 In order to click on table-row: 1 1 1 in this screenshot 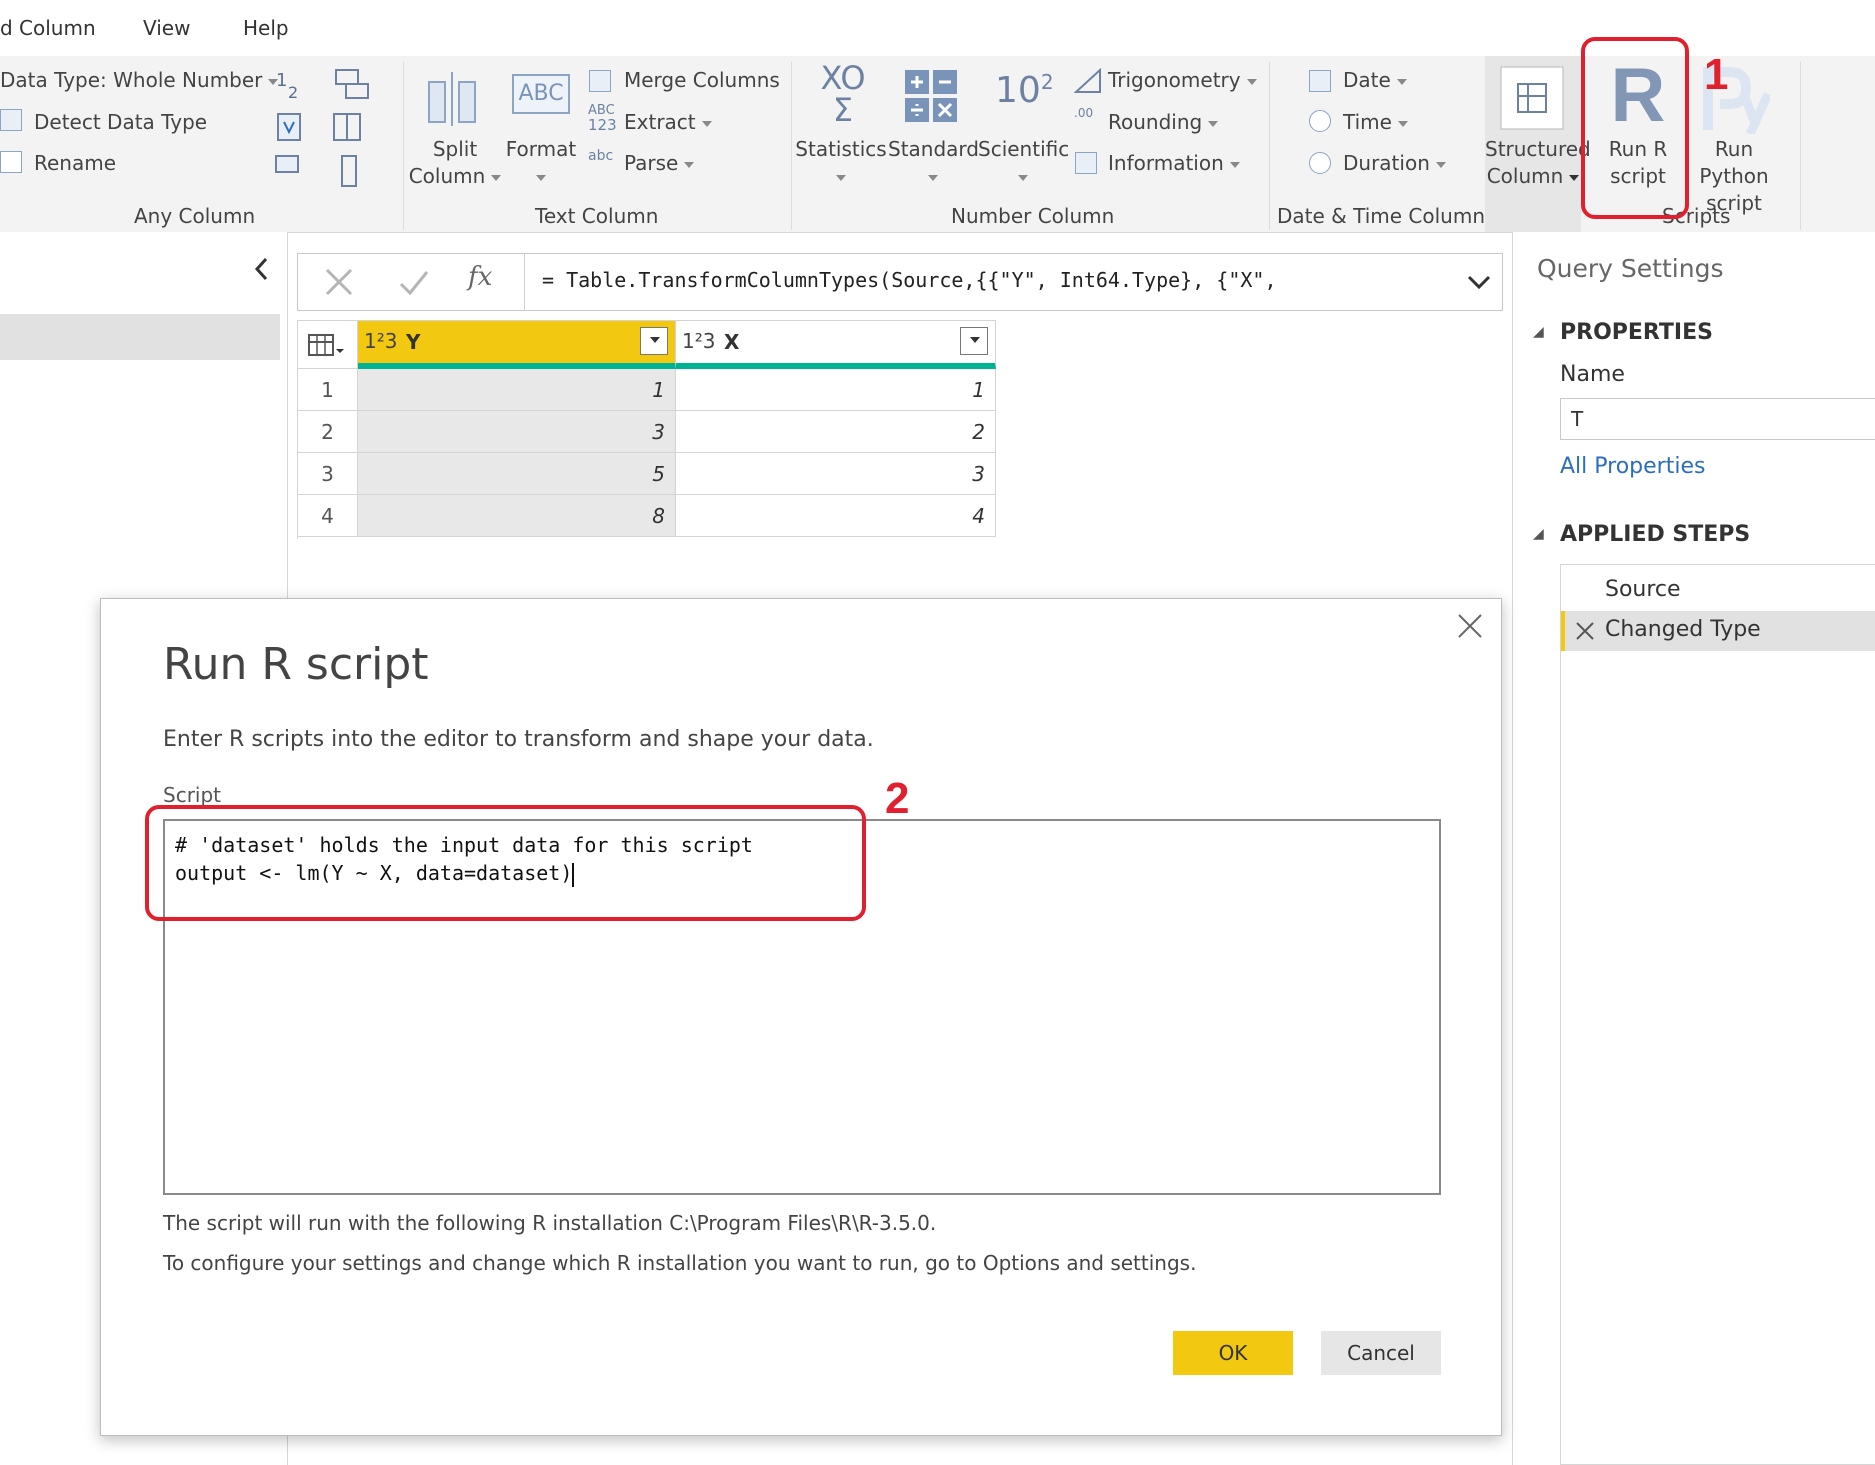, I will do `click(647, 390)`.